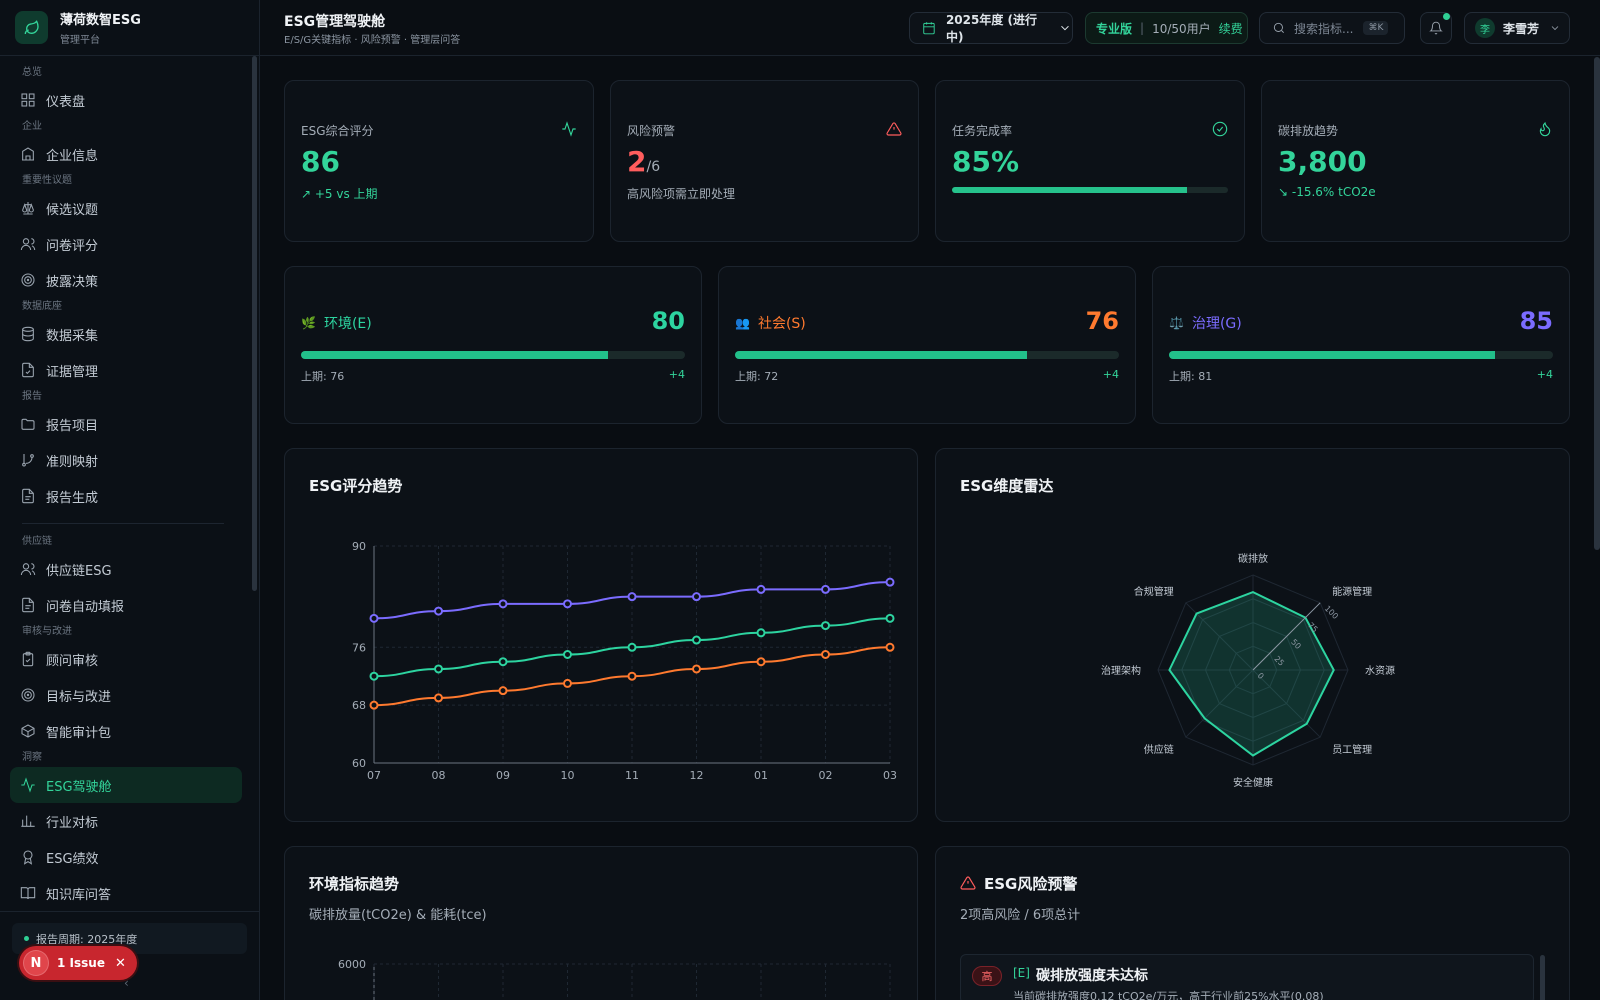 Image resolution: width=1600 pixels, height=1000 pixels. Describe the element at coordinates (764, 161) in the screenshot. I see `kpi-card-risk: 风险预警 2/6 高风险项需立即处理` at that location.